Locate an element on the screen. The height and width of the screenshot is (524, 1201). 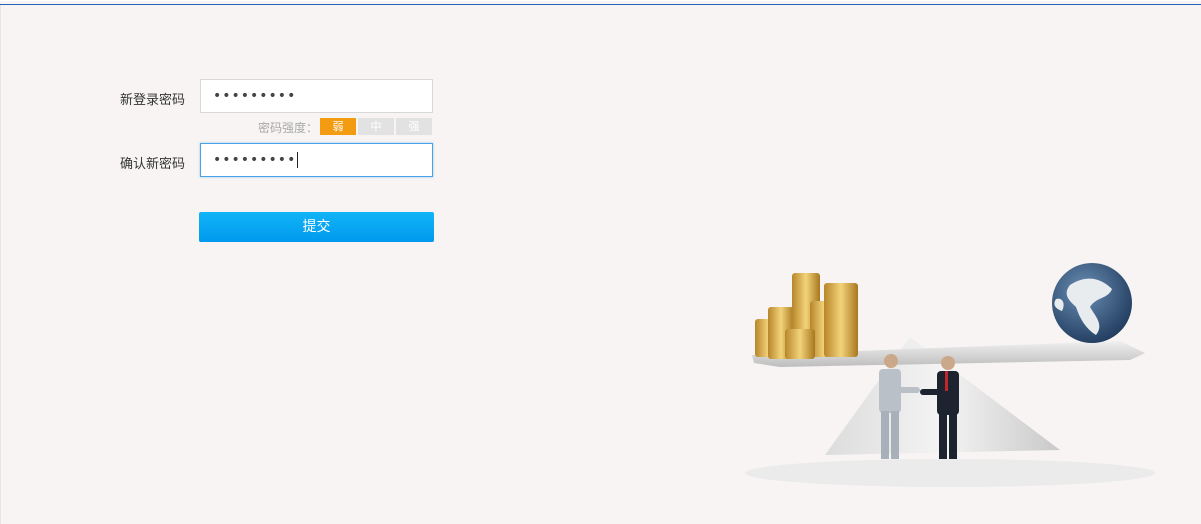
globe is located at coordinates (1092, 303).